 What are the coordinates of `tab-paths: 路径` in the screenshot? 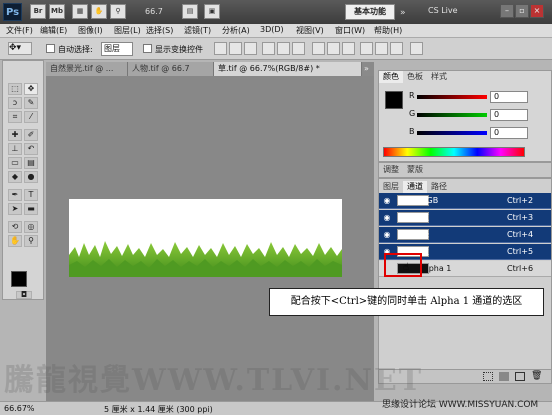 It's located at (439, 187).